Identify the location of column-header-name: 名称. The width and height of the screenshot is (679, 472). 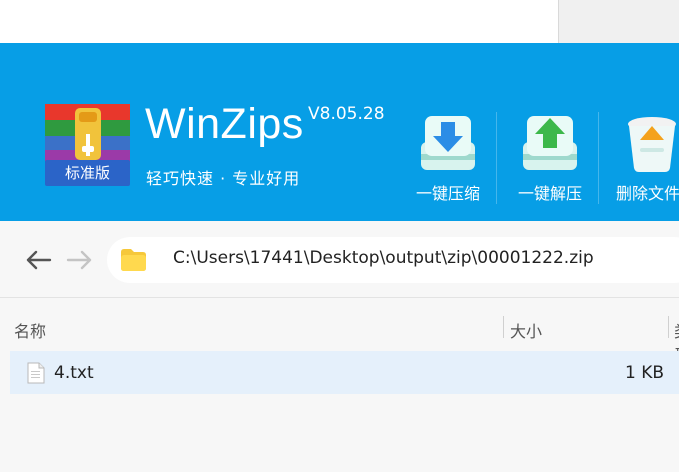
(30, 330).